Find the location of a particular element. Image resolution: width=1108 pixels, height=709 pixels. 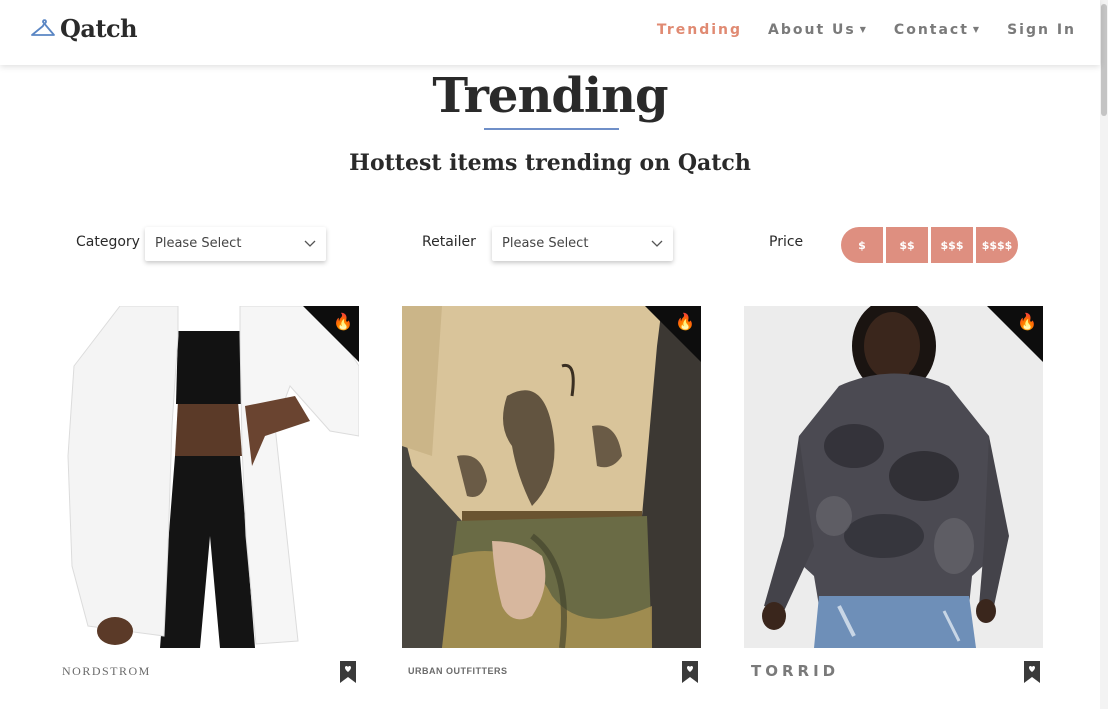

nav-sign-in: Sign In is located at coordinates (1041, 30).